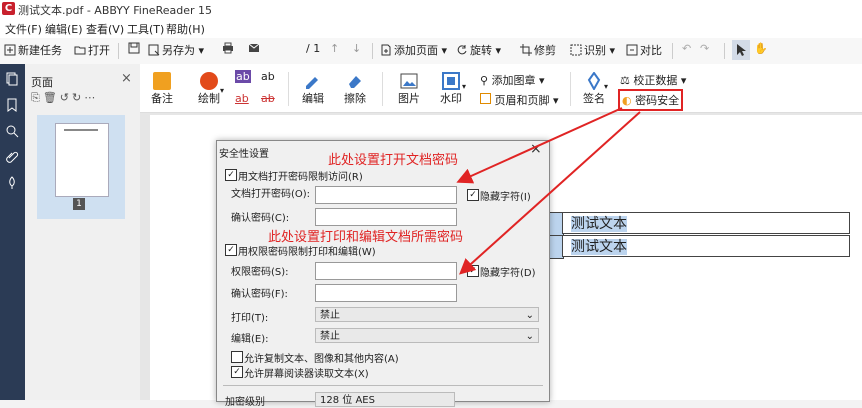 The width and height of the screenshot is (862, 408). I want to click on annotation-arrows, so click(548, 191).